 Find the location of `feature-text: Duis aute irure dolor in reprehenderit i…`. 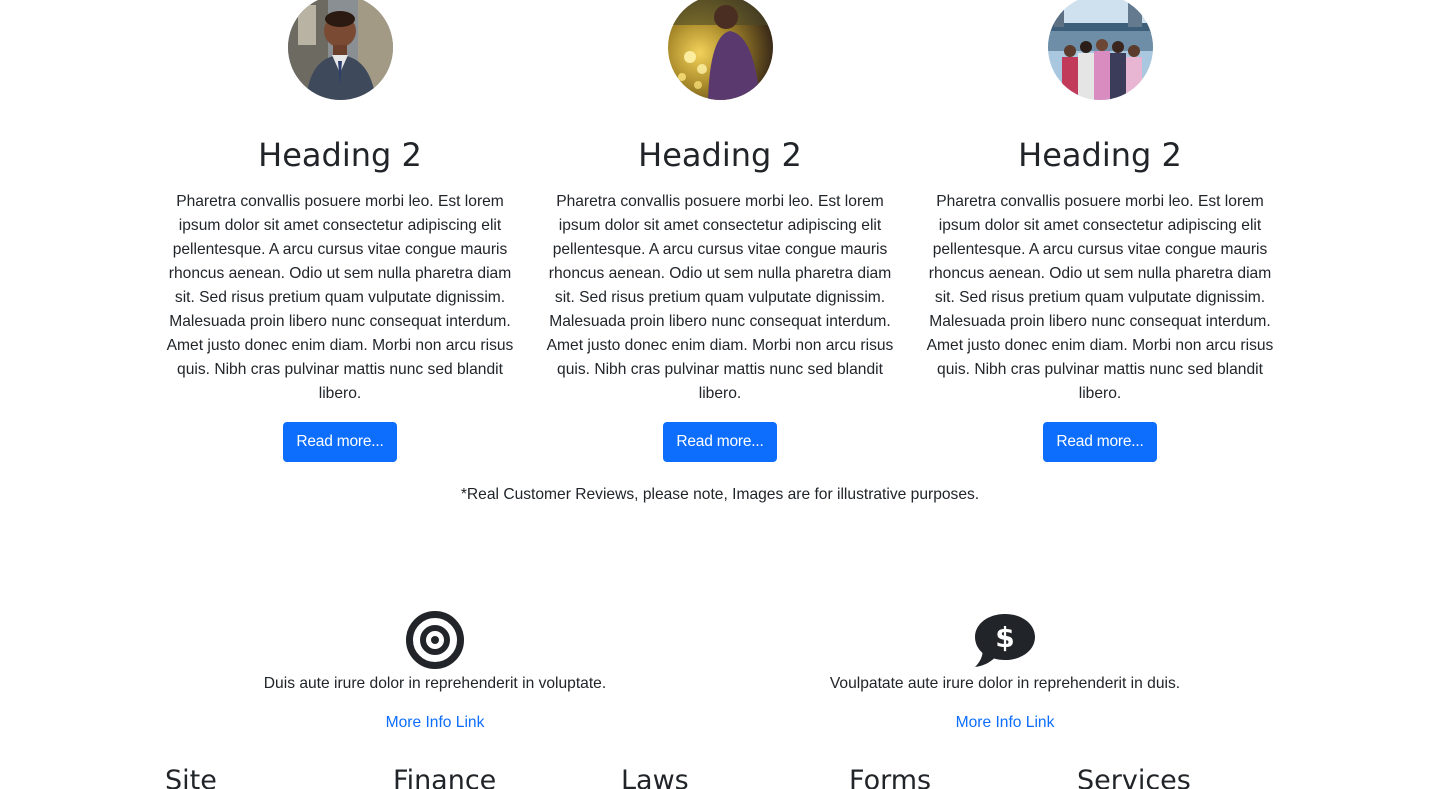

feature-text: Duis aute irure dolor in reprehenderit i… is located at coordinates (435, 683).